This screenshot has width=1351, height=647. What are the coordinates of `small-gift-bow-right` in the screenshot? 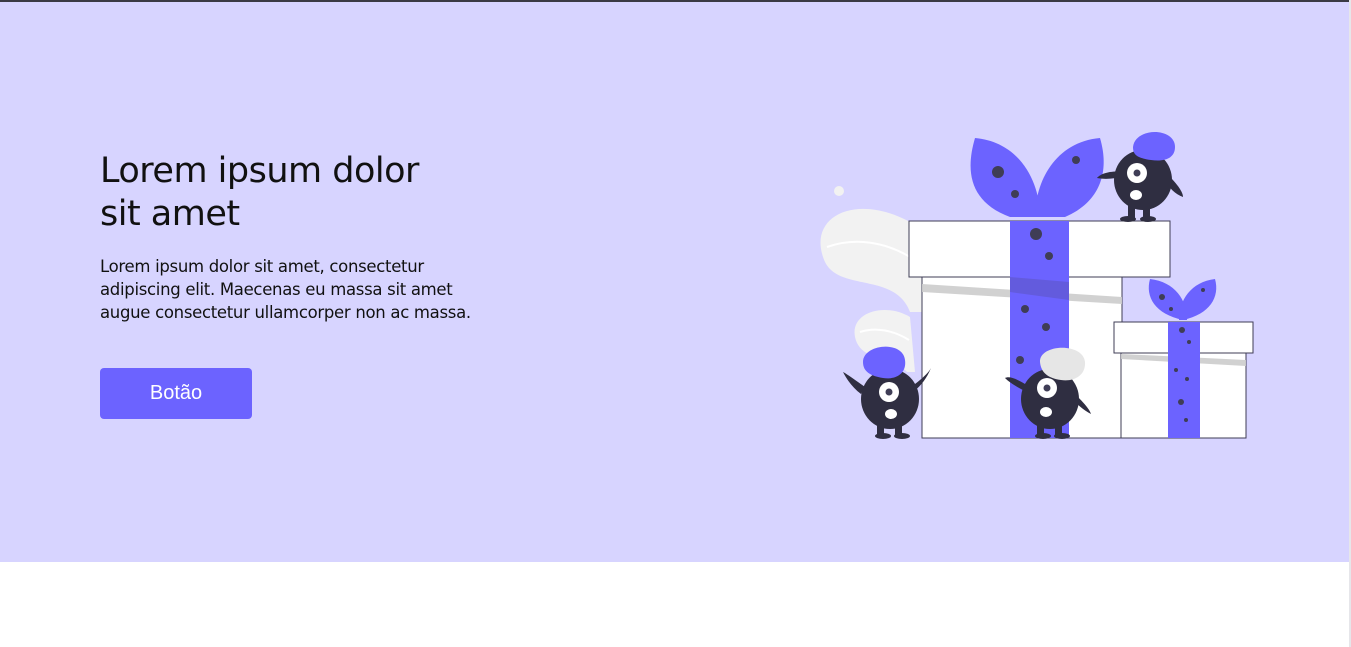 It's located at (1198, 299).